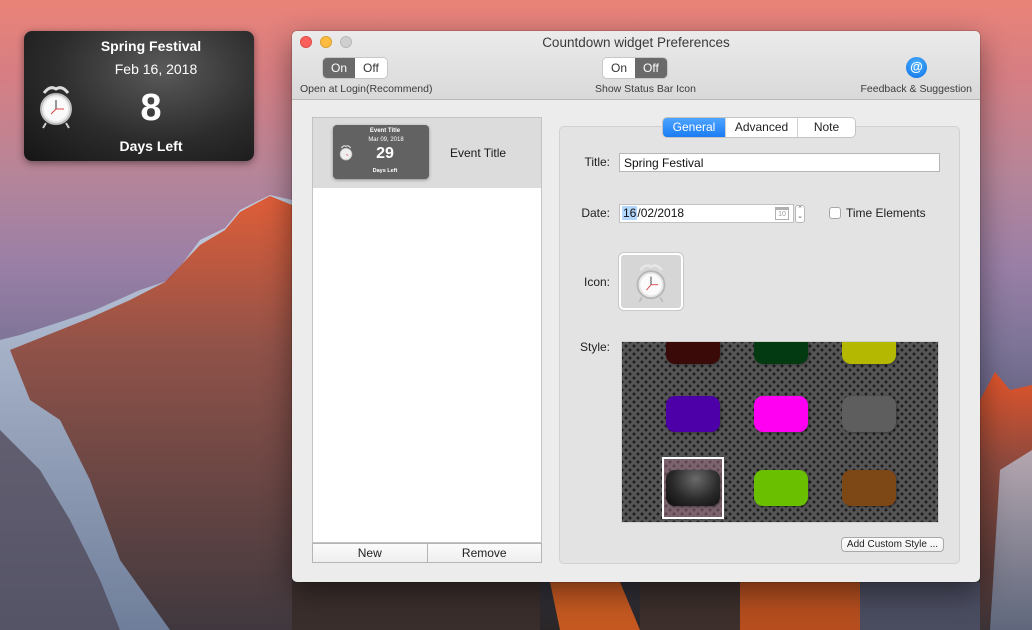 Image resolution: width=1032 pixels, height=630 pixels. What do you see at coordinates (693, 414) in the screenshot?
I see `style-swatch-purple` at bounding box center [693, 414].